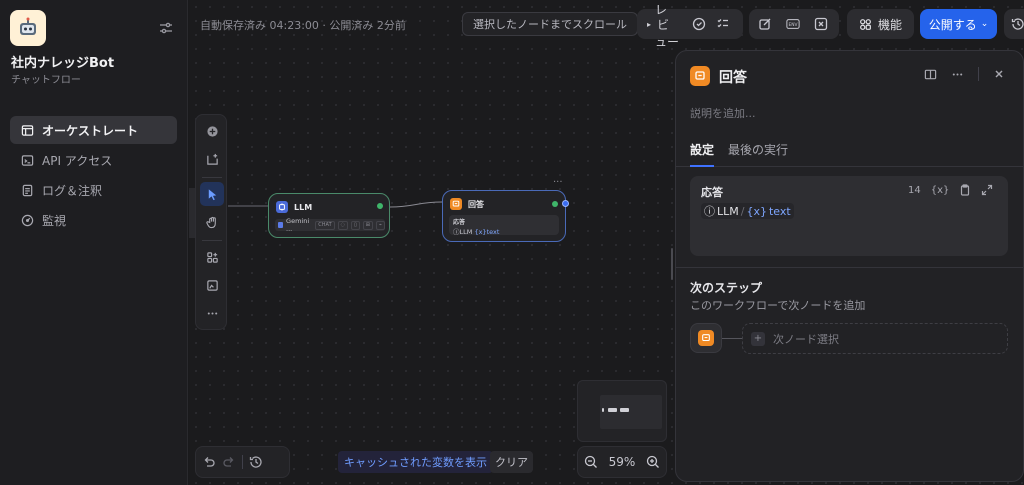 The image size is (1024, 485). I want to click on checklist-run-icon, so click(699, 24).